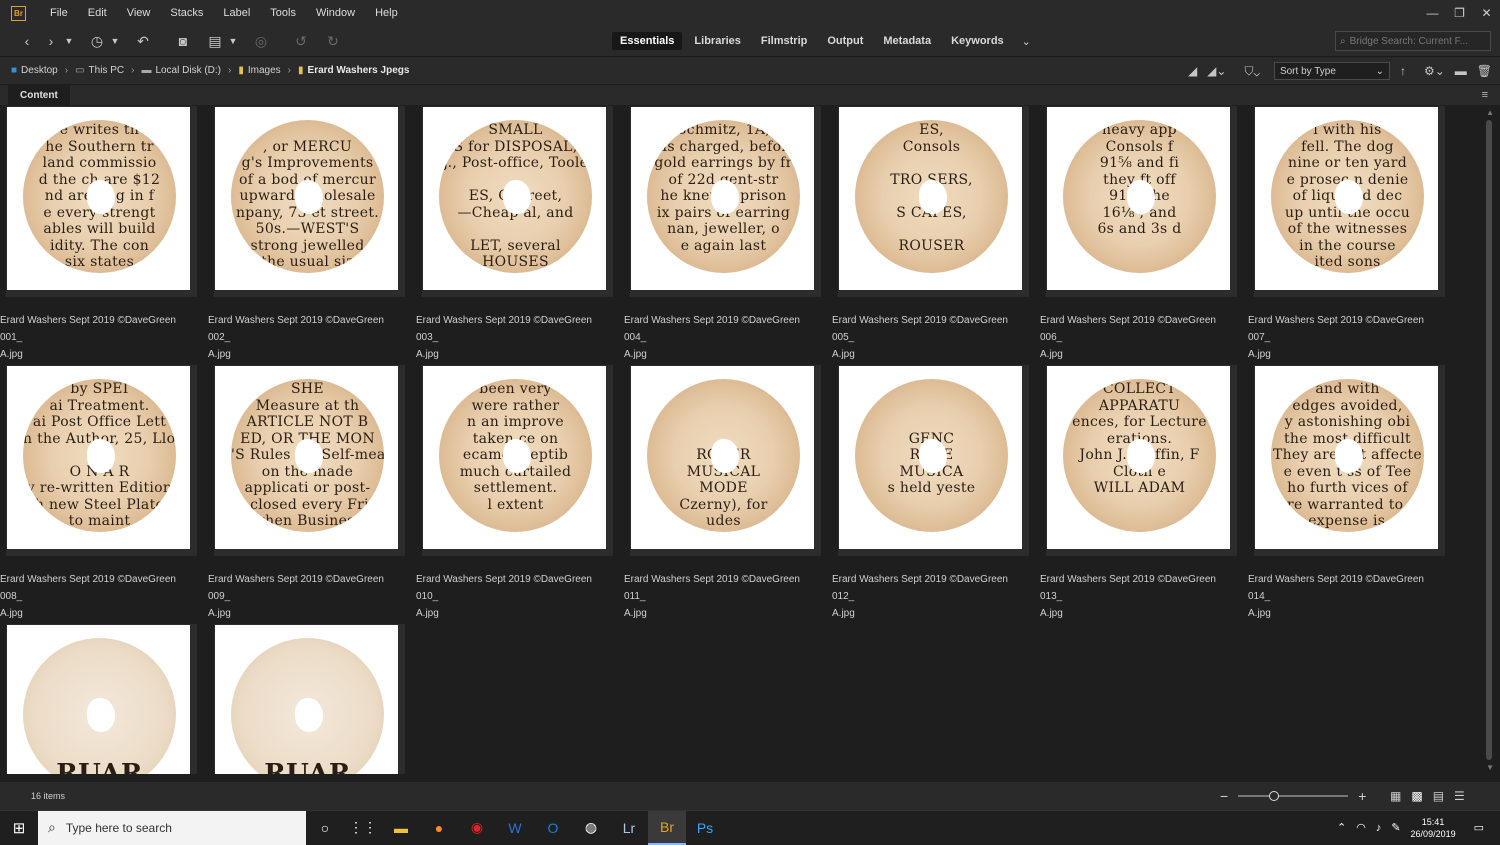 The image size is (1500, 845). What do you see at coordinates (1224, 796) in the screenshot?
I see `zoom-out-icon: −` at bounding box center [1224, 796].